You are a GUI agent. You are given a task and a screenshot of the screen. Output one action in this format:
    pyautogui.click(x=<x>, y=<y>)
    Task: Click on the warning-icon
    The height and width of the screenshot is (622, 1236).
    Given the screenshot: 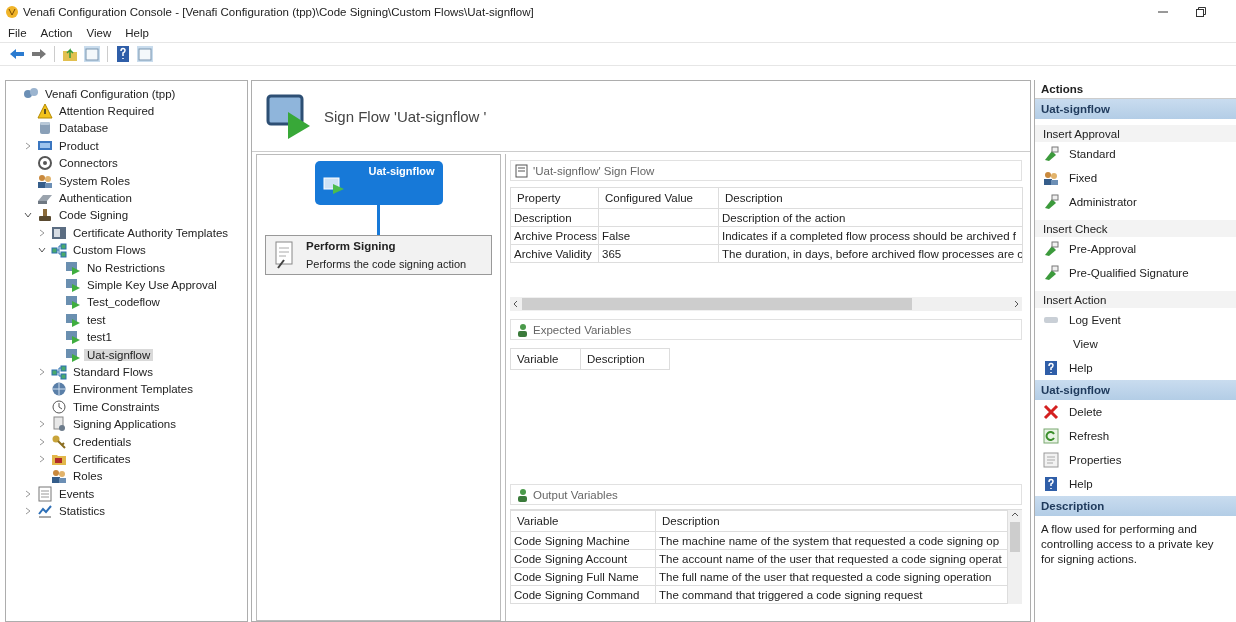 What is the action you would take?
    pyautogui.click(x=45, y=111)
    